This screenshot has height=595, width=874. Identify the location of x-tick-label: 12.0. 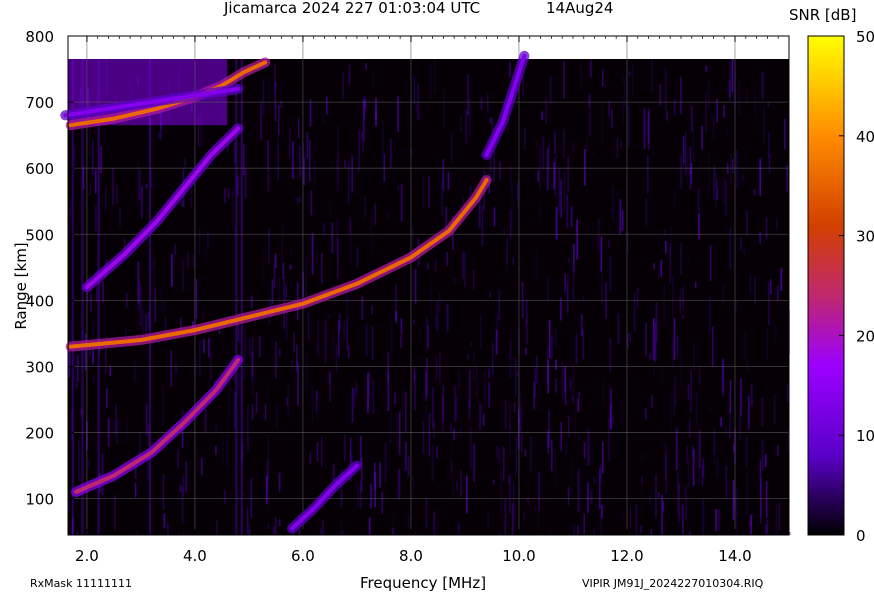
(626, 556).